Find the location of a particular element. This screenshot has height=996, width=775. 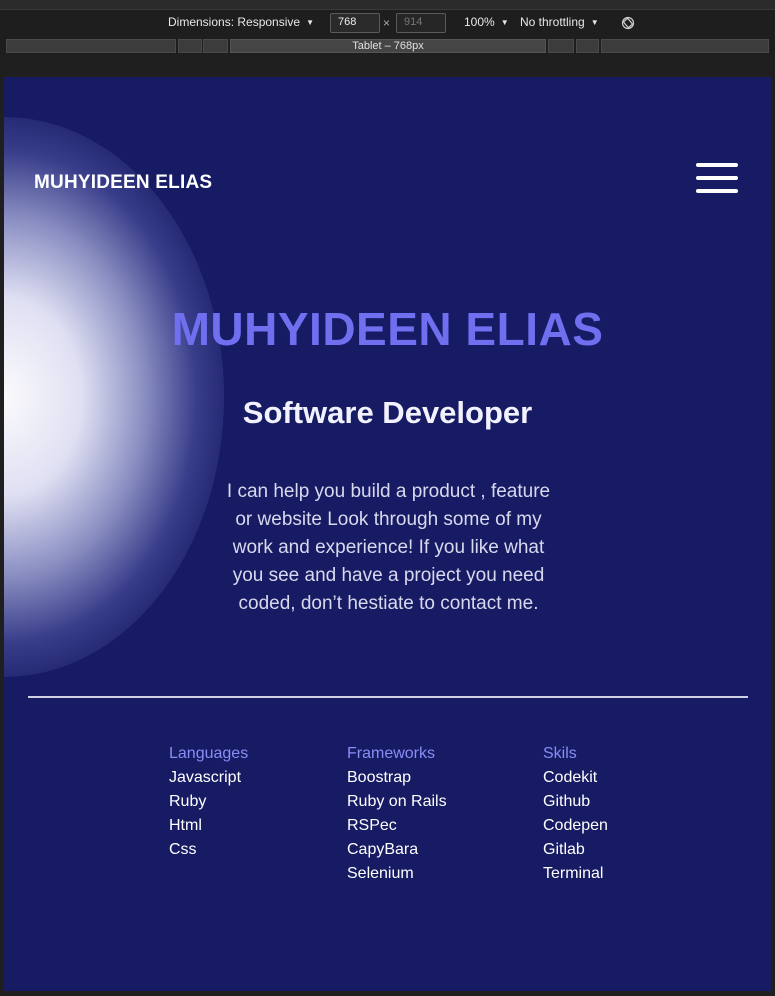

throttling-dropdown: No throttling ▼ is located at coordinates (559, 22).